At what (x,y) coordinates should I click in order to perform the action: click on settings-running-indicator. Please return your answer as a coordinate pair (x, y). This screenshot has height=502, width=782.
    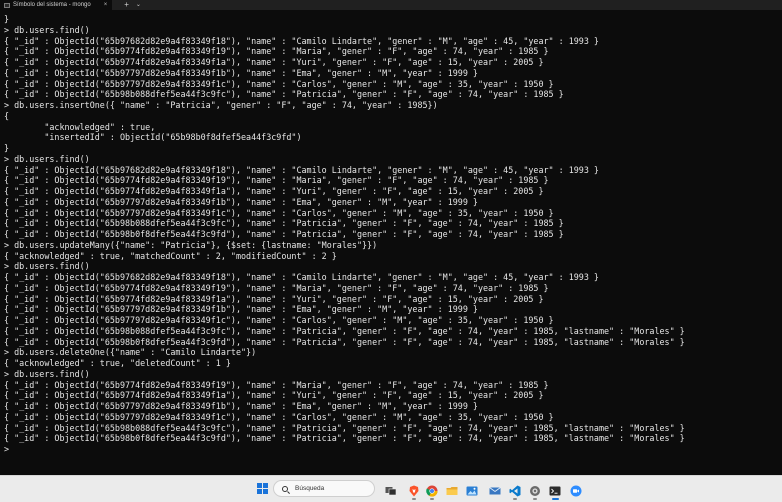
    Looking at the image, I should click on (535, 499).